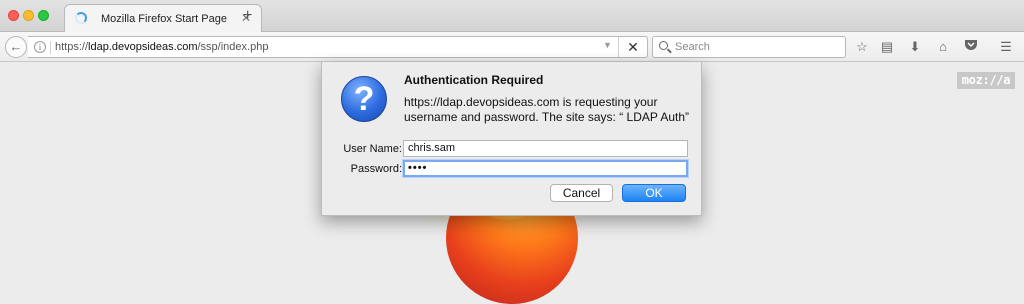  What do you see at coordinates (72, 47) in the screenshot?
I see `url-scheme: https://` at bounding box center [72, 47].